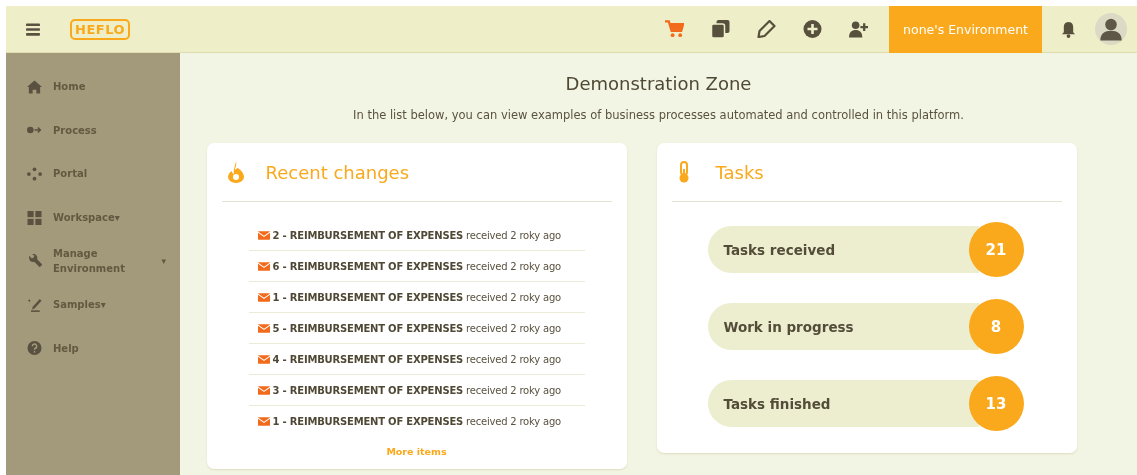 The width and height of the screenshot is (1137, 475). I want to click on avatar-icon, so click(1111, 29).